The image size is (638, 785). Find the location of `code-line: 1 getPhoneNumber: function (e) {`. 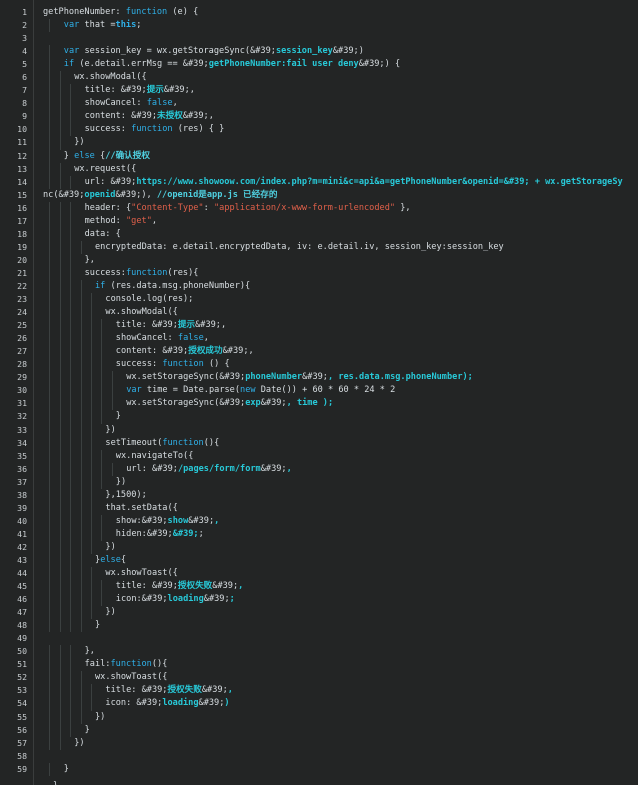

code-line: 1 getPhoneNumber: function (e) { is located at coordinates (319, 12).